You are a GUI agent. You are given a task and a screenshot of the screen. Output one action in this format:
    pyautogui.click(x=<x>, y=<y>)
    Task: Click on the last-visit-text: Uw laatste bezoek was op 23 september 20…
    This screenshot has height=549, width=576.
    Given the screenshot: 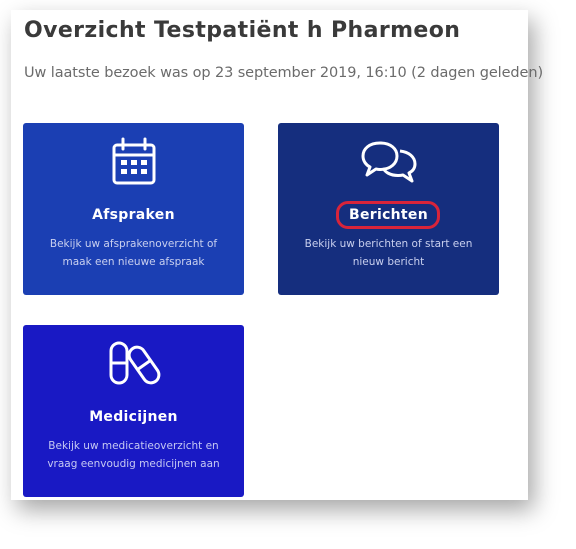 What is the action you would take?
    pyautogui.click(x=283, y=73)
    